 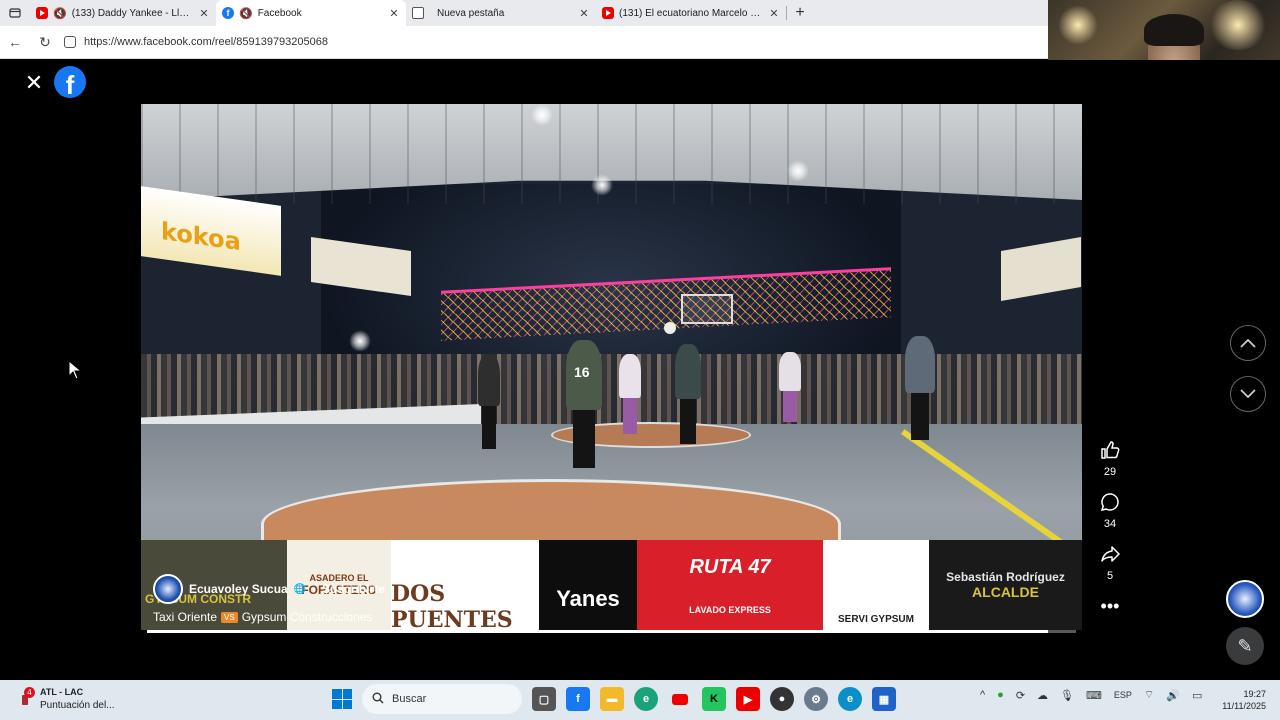 I want to click on reel-actions: 29 34 5 •••, so click(x=1110, y=535).